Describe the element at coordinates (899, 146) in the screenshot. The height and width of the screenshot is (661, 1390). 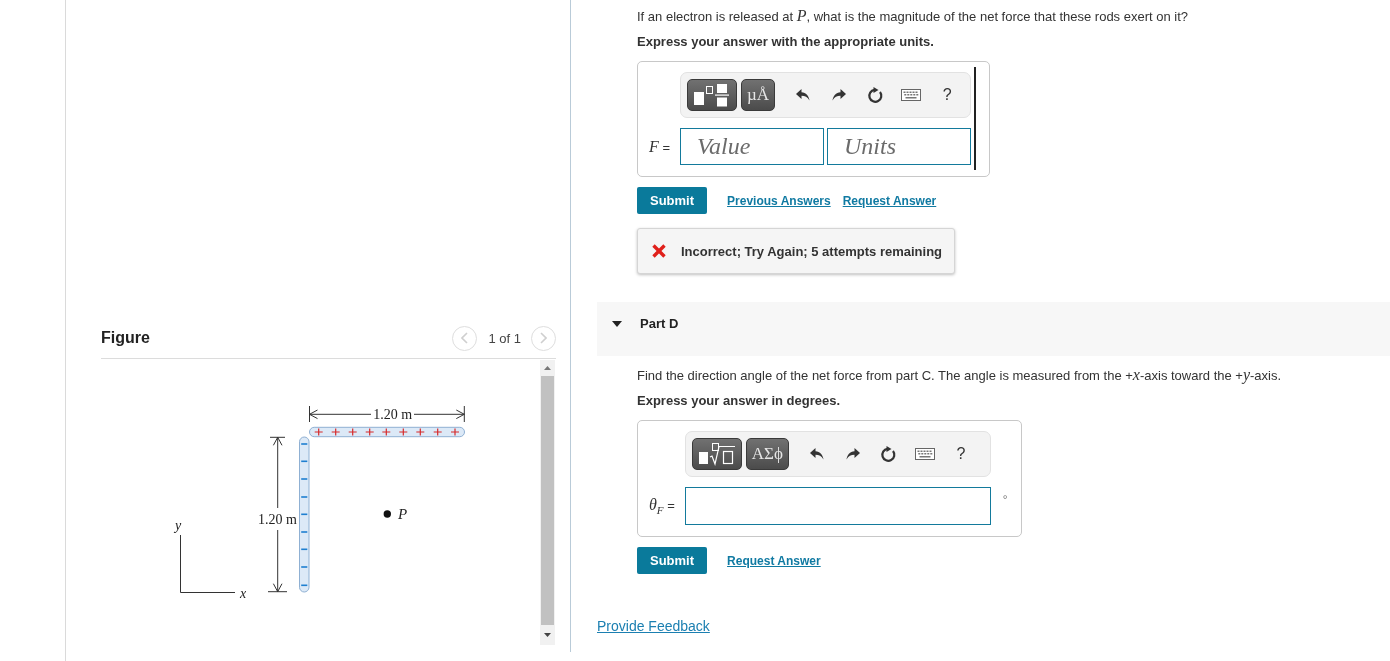
I see `units-input: Units` at that location.